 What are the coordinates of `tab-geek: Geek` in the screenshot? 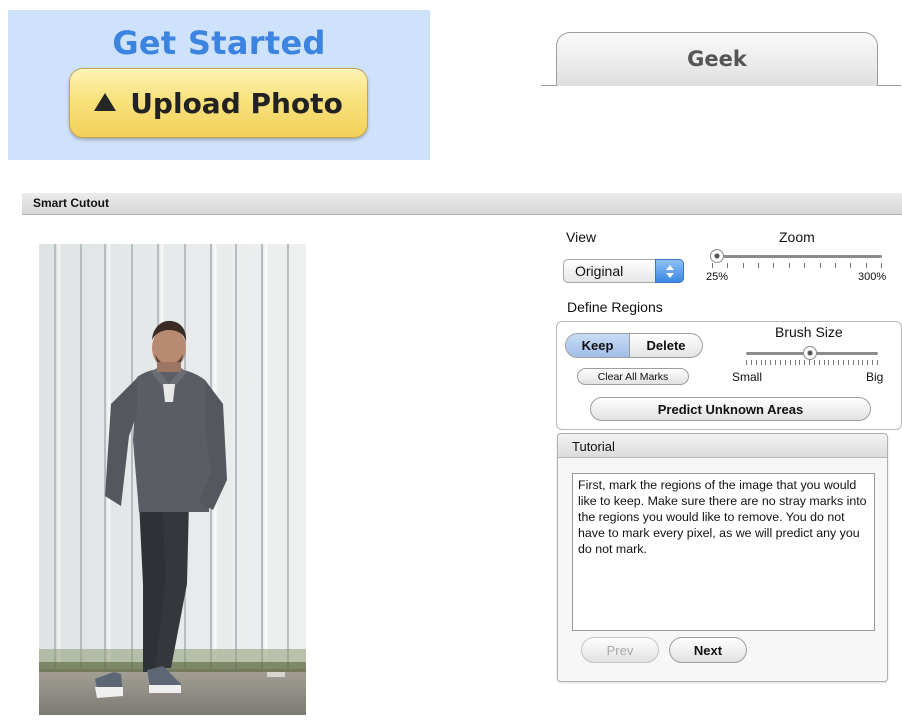 It's located at (717, 59).